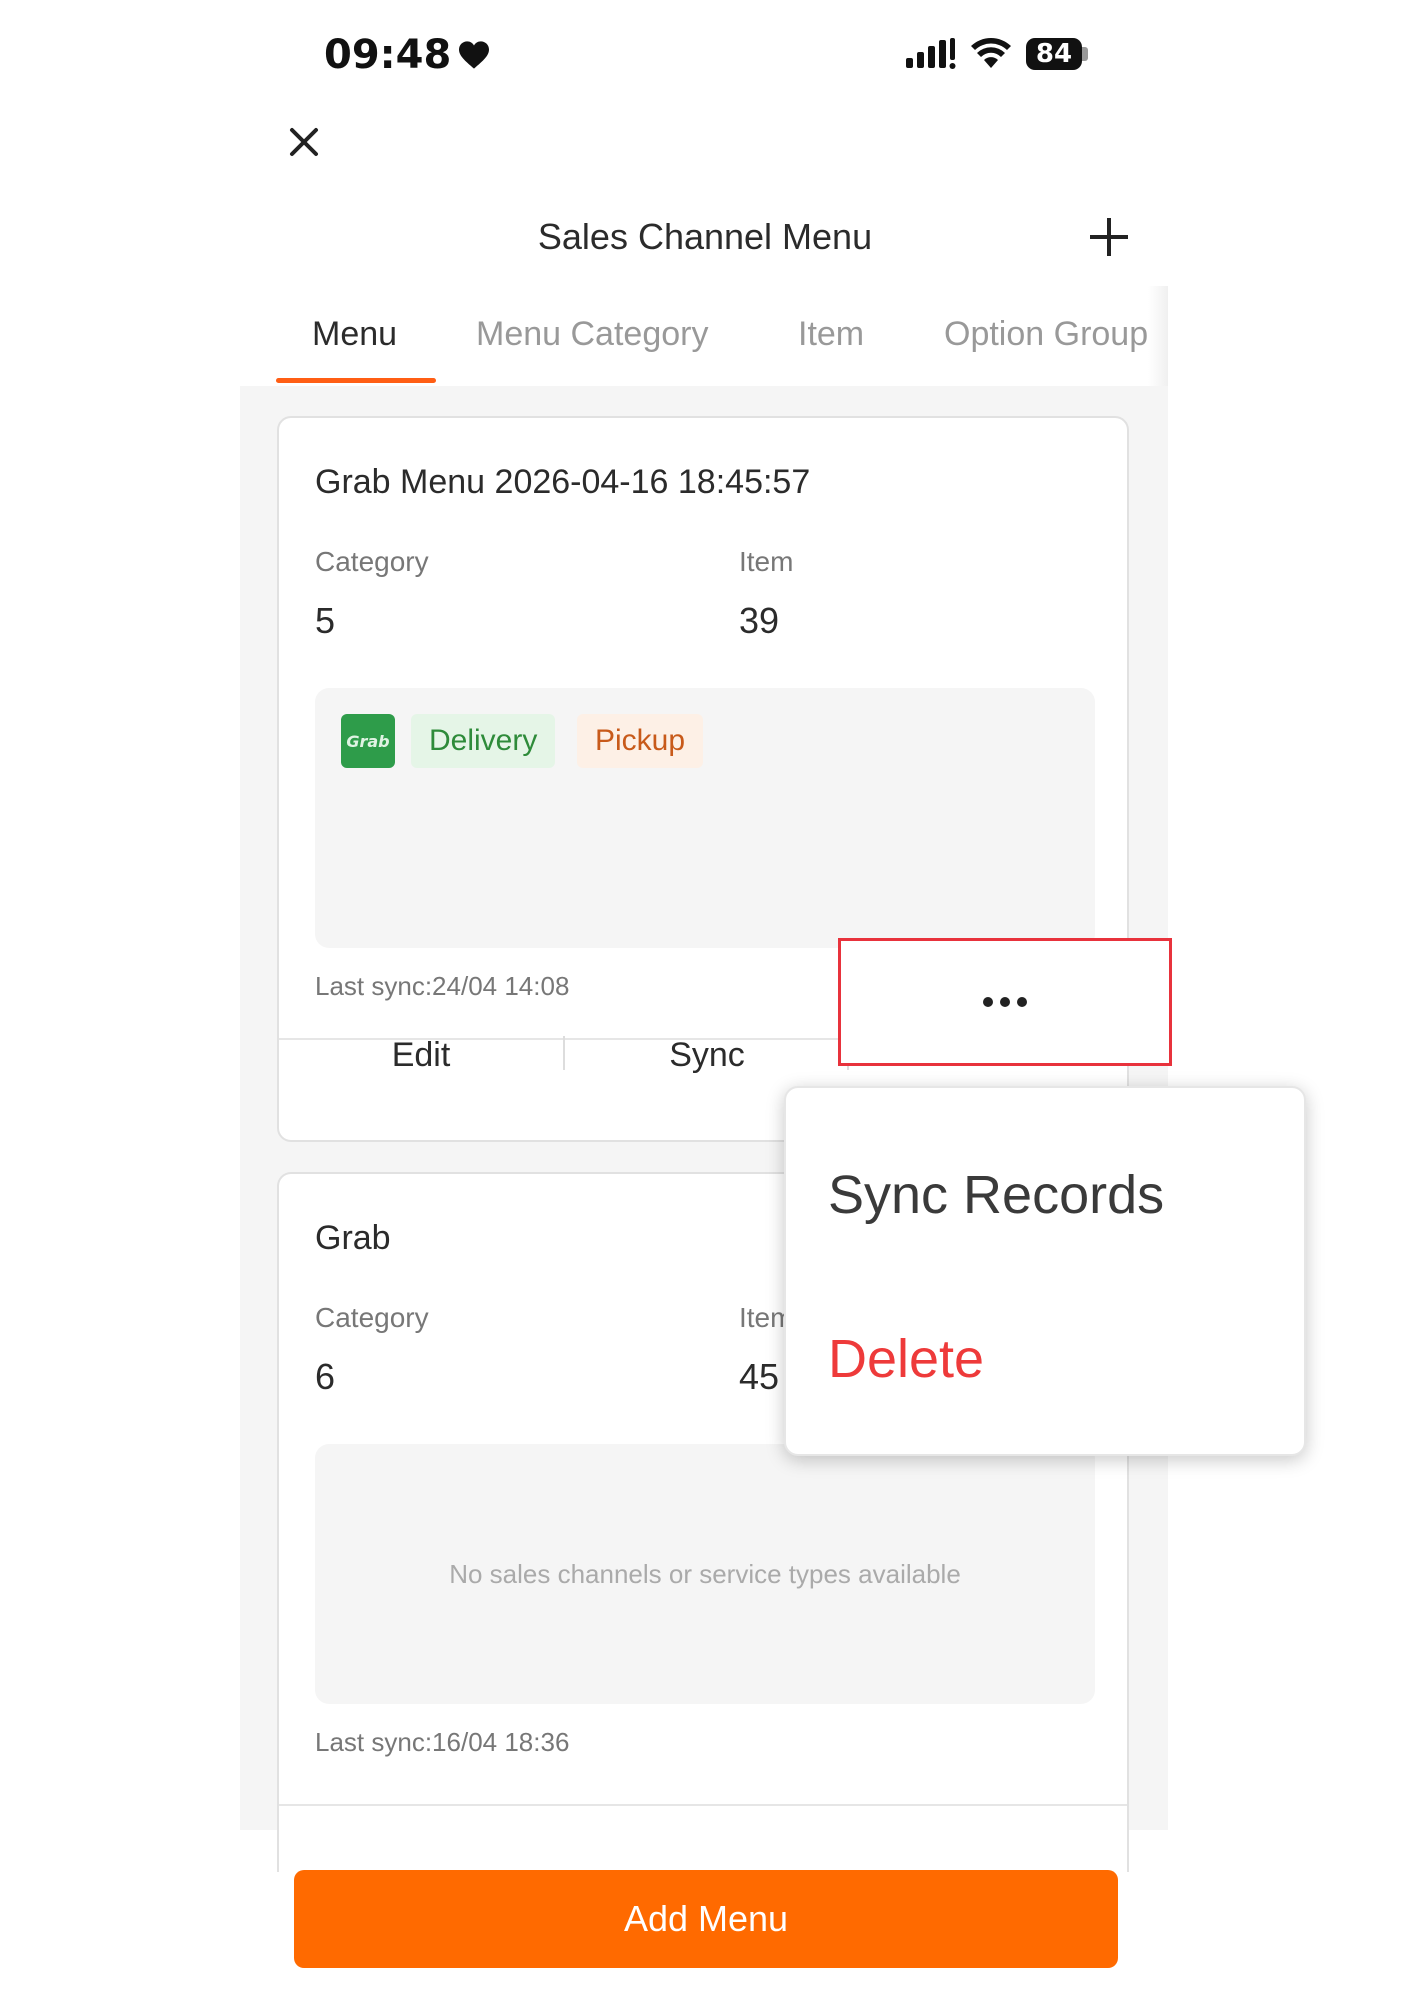 This screenshot has width=1414, height=2000. I want to click on close-button, so click(304, 142).